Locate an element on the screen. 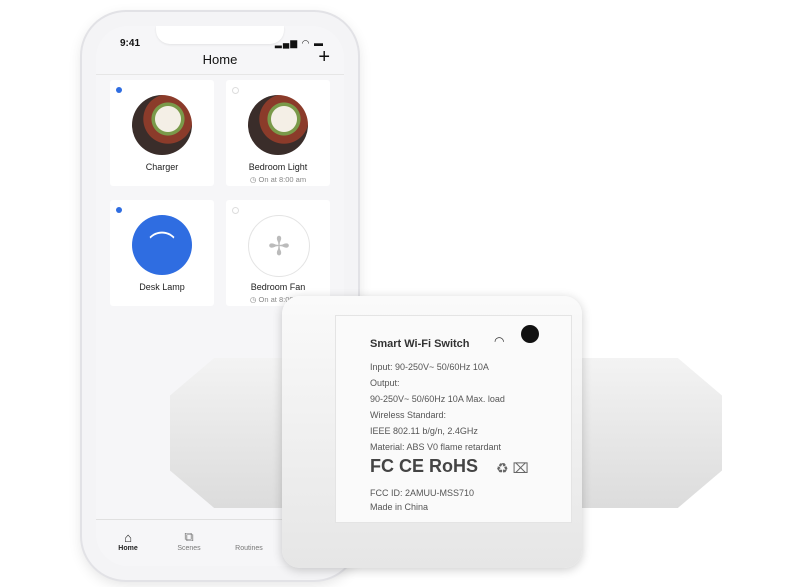  device-name: Bedroom Fan is located at coordinates (278, 287).